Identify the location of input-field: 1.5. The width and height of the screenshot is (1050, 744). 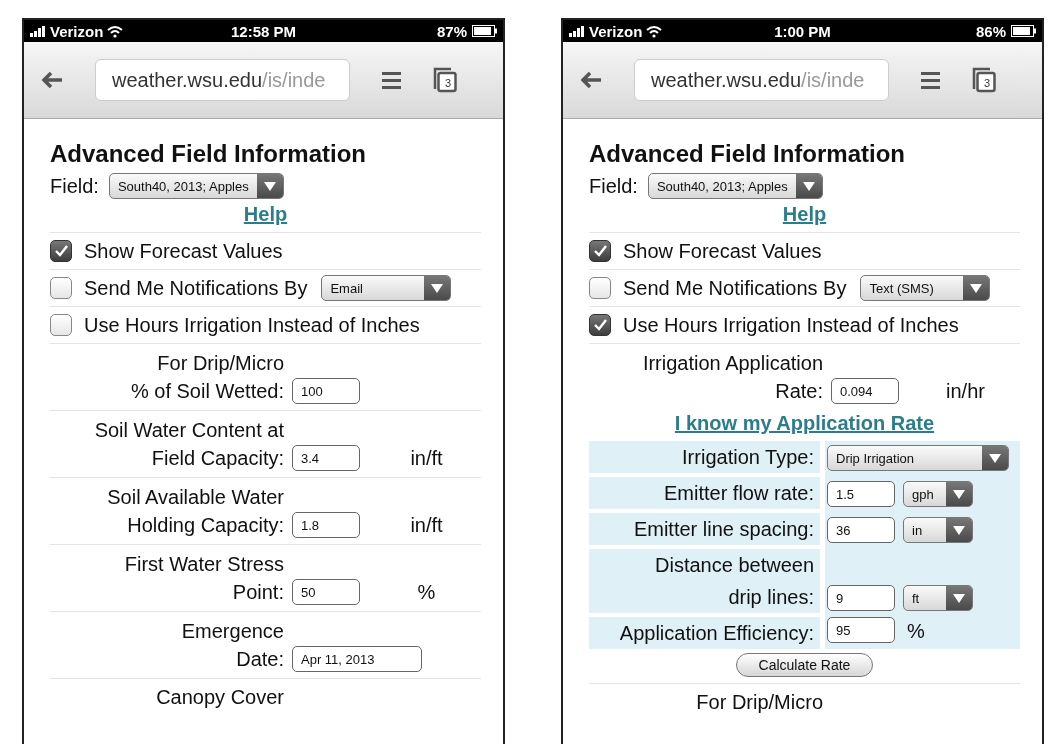
(861, 494).